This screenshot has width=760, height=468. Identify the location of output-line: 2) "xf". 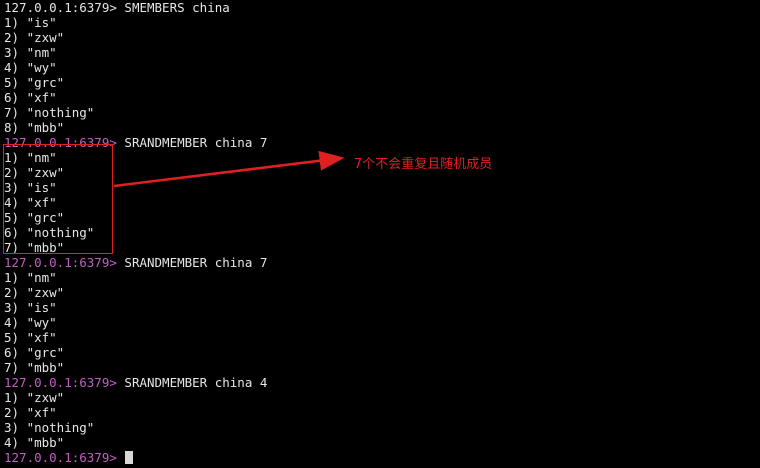
(30, 412).